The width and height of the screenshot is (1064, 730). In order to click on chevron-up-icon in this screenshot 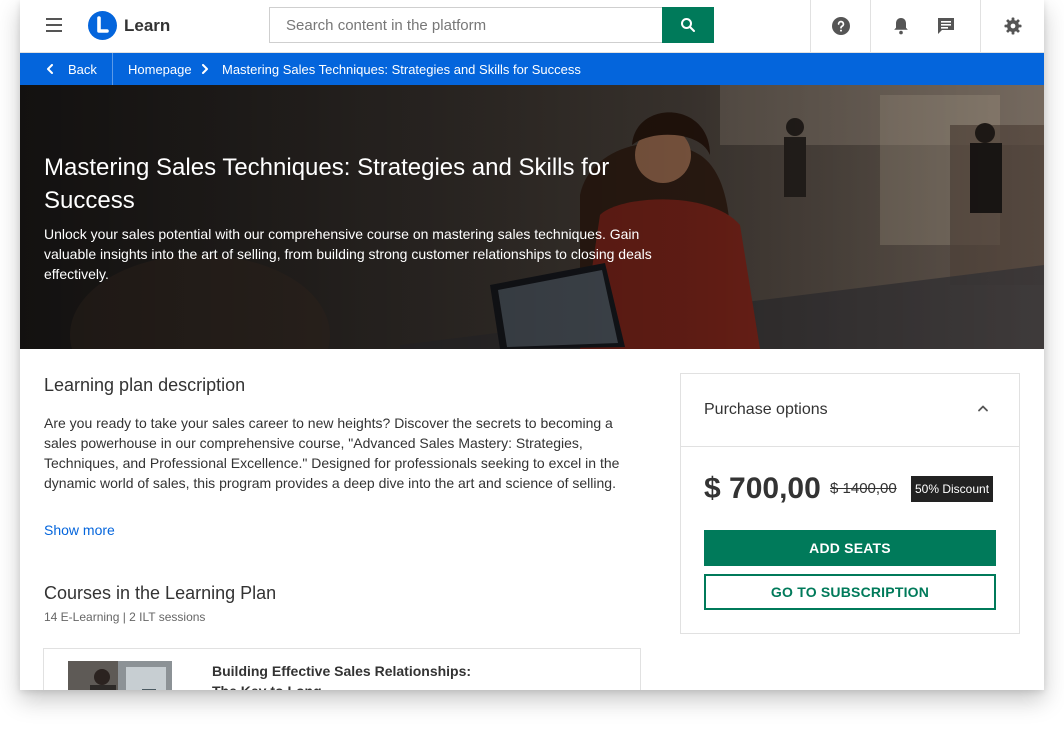, I will do `click(983, 408)`.